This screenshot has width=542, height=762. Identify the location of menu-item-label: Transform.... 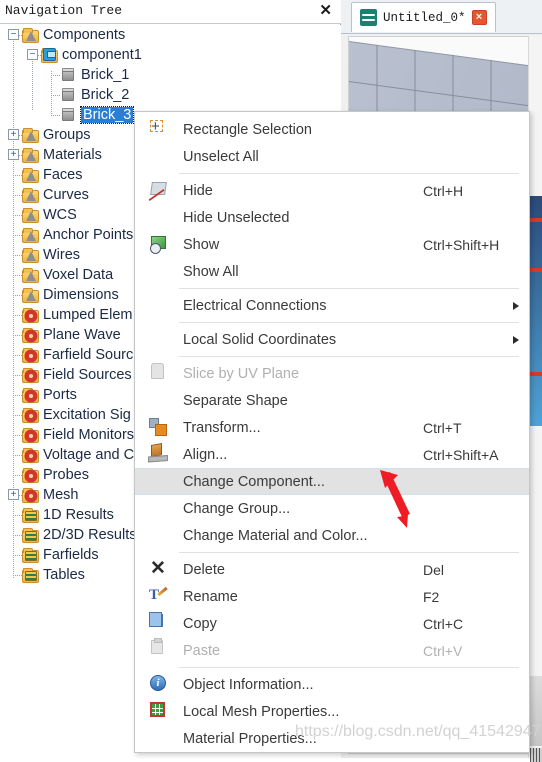
(222, 427).